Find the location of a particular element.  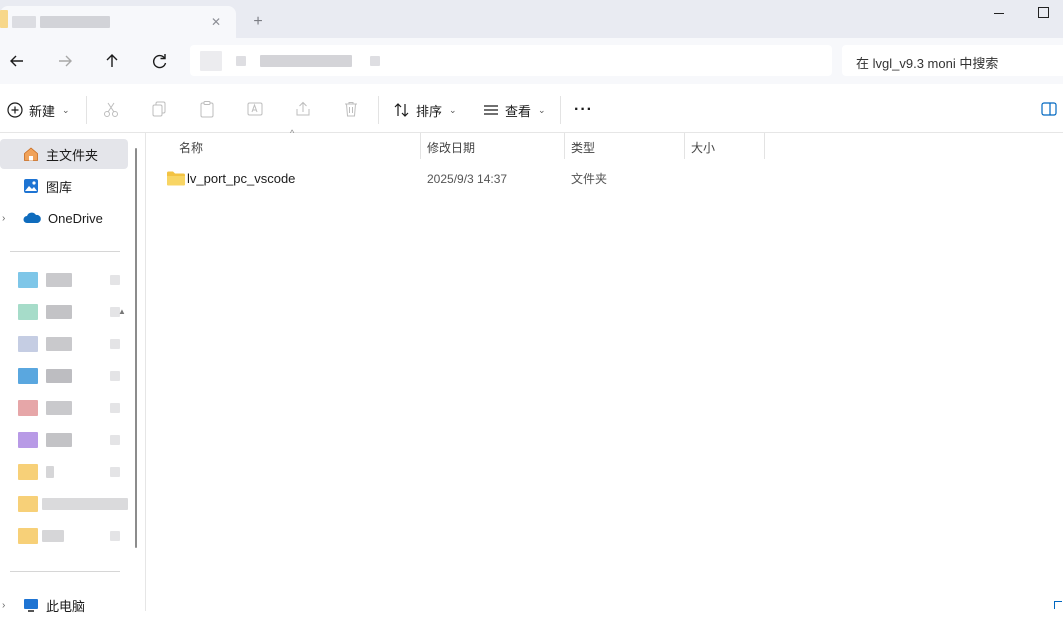

sidebar-item-gallery: 图库 is located at coordinates (64, 186).